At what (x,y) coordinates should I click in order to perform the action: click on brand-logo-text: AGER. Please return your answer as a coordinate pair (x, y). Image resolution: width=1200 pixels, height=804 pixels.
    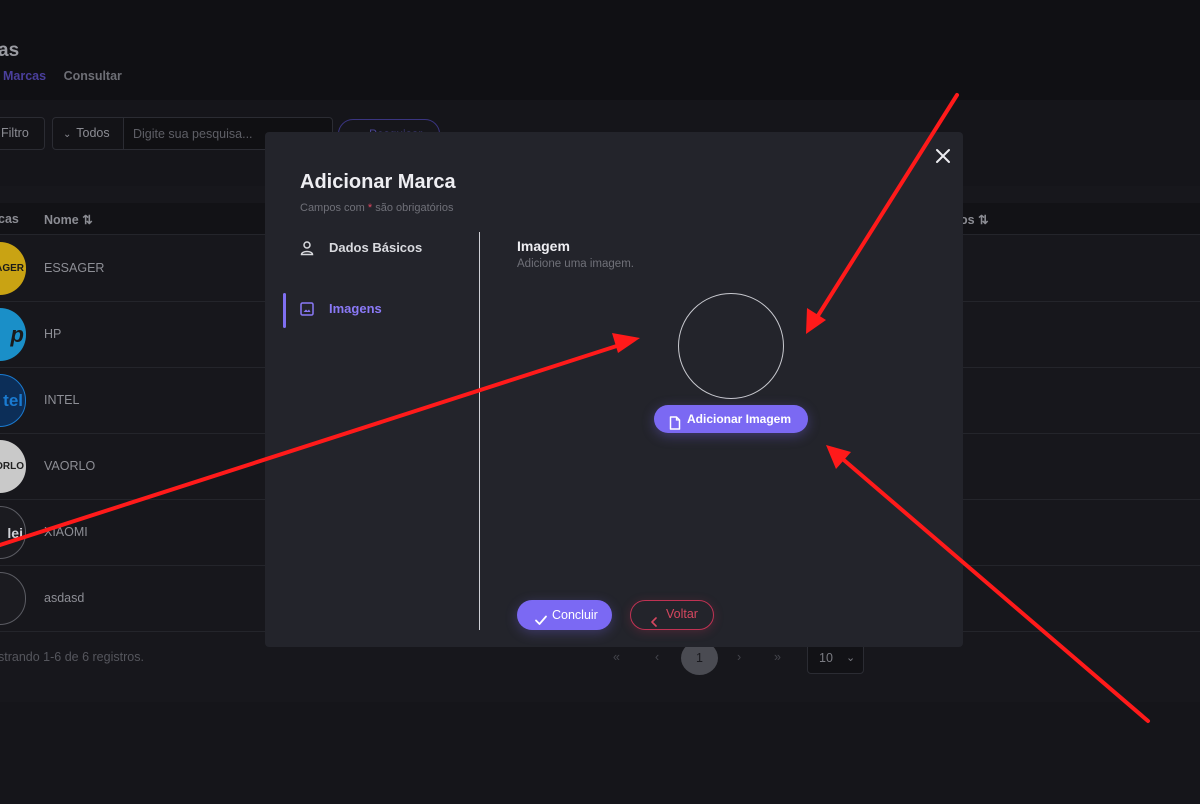
    Looking at the image, I should click on (12, 268).